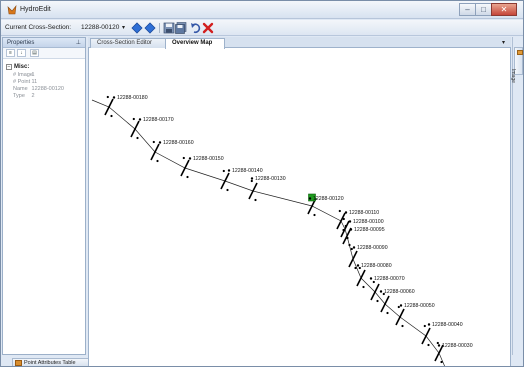 This screenshot has height=367, width=524. I want to click on cross-section-marker: 12288-00150, so click(202, 167).